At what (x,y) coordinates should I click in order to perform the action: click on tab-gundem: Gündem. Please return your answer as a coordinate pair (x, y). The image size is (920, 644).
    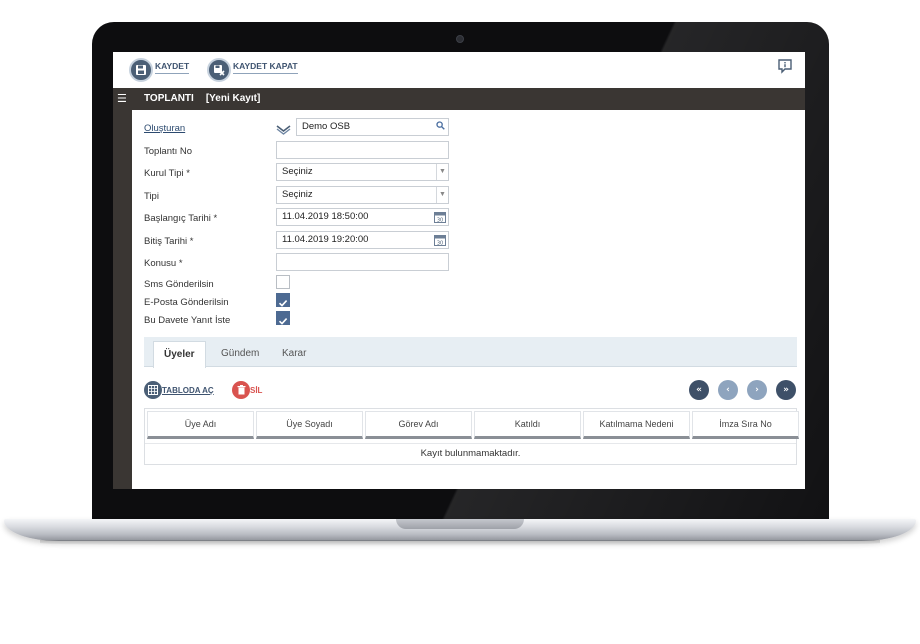
    Looking at the image, I should click on (240, 354).